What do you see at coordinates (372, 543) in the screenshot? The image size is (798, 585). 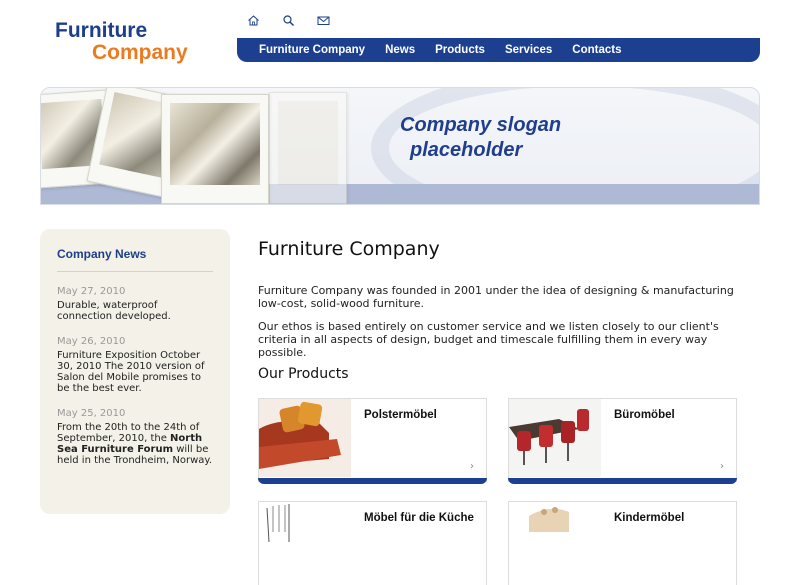 I see `product-card-kueche: Möbel für die Küche` at bounding box center [372, 543].